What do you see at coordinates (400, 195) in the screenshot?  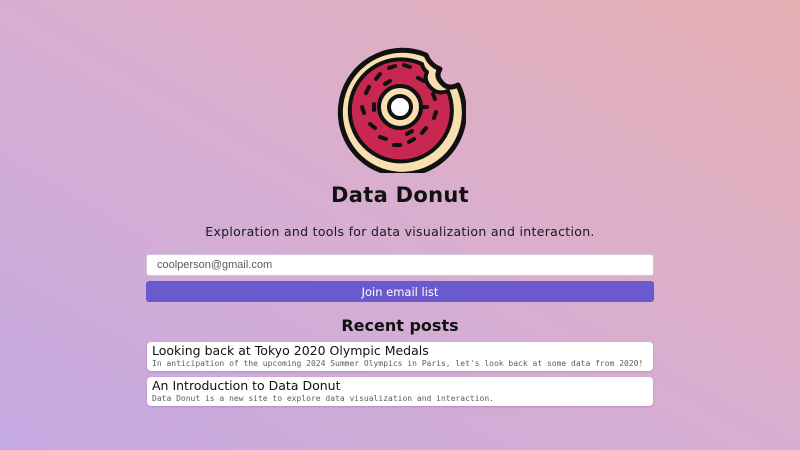 I see `site-title: Data Donut` at bounding box center [400, 195].